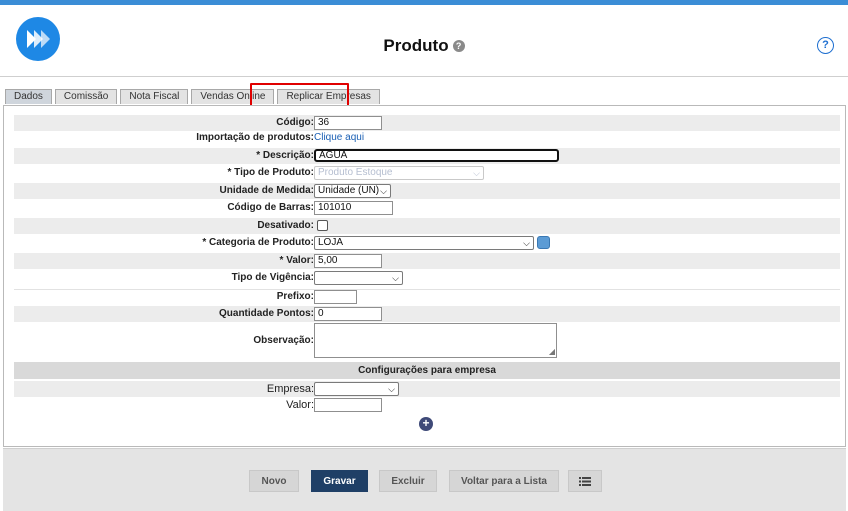 This screenshot has width=848, height=511. What do you see at coordinates (436, 155) in the screenshot?
I see `descricao-input: AGUA` at bounding box center [436, 155].